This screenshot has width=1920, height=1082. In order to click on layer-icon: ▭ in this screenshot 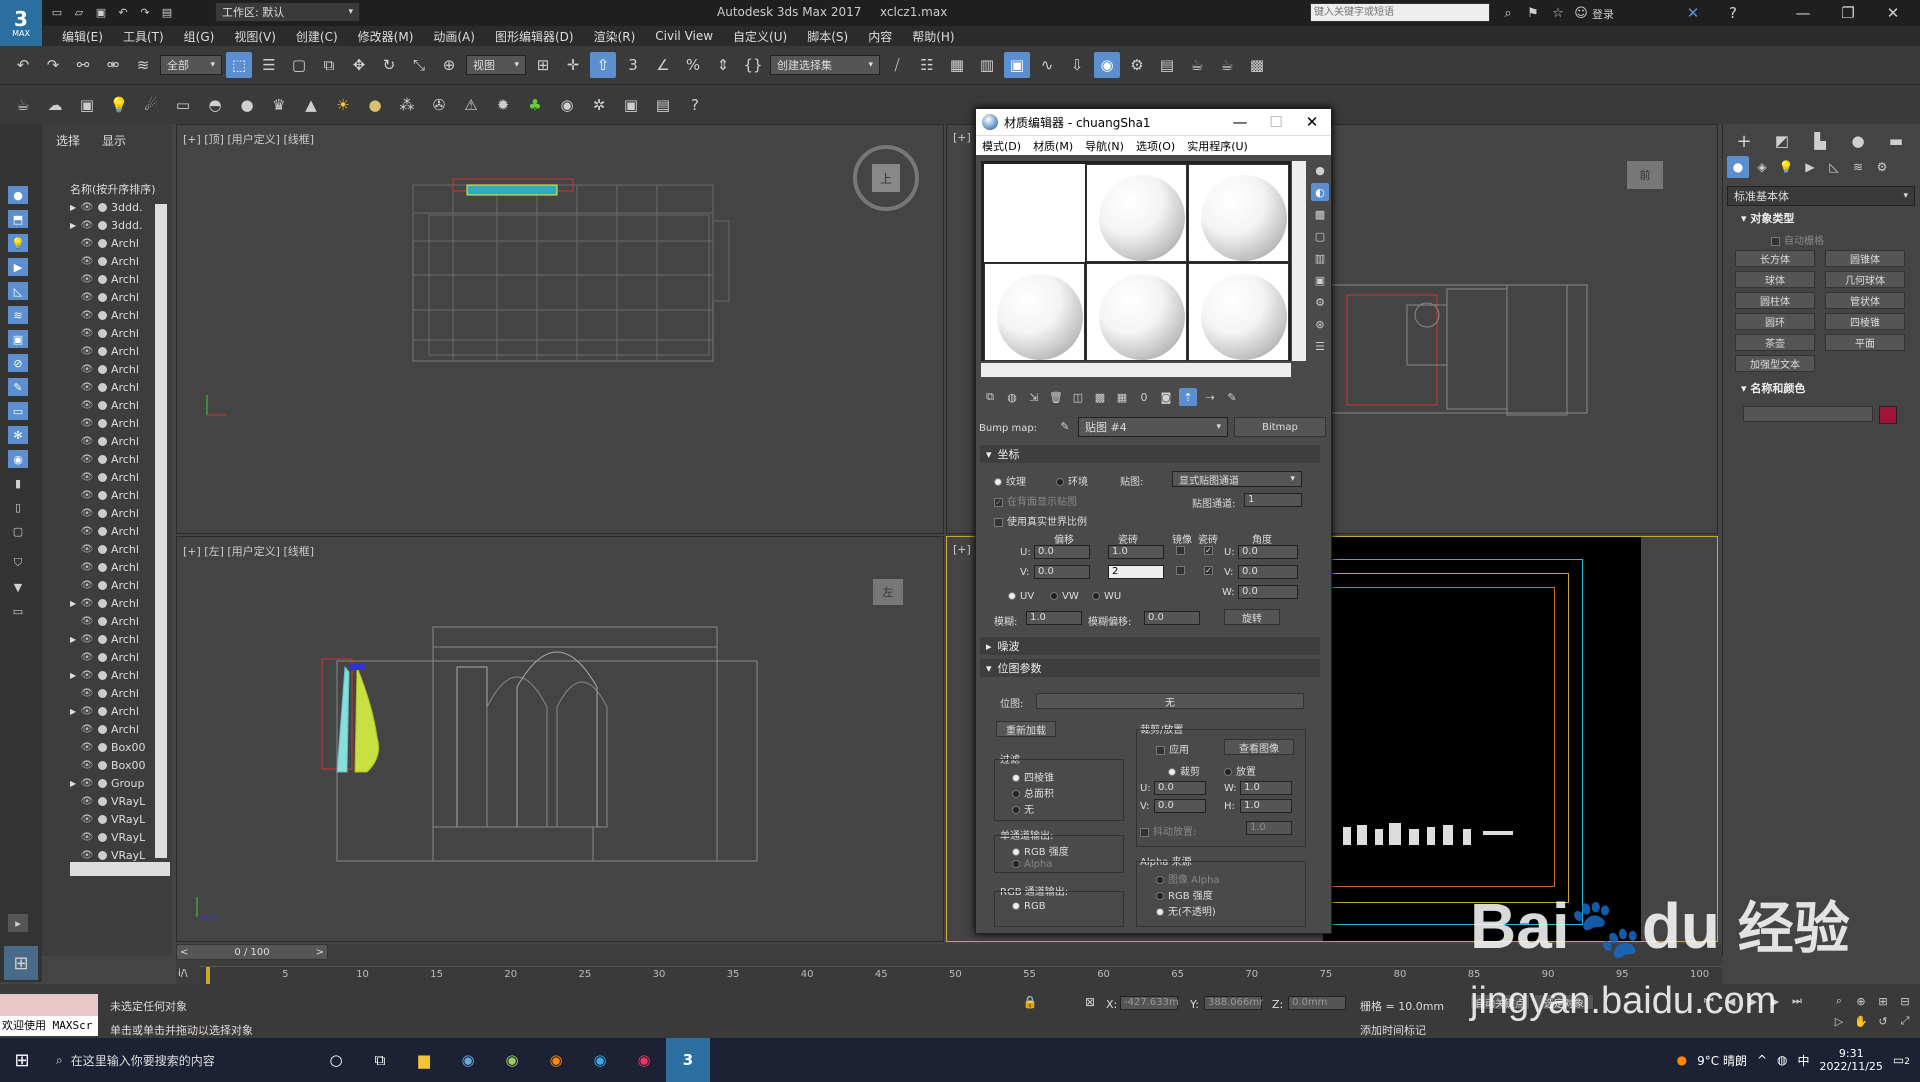, I will do `click(18, 611)`.